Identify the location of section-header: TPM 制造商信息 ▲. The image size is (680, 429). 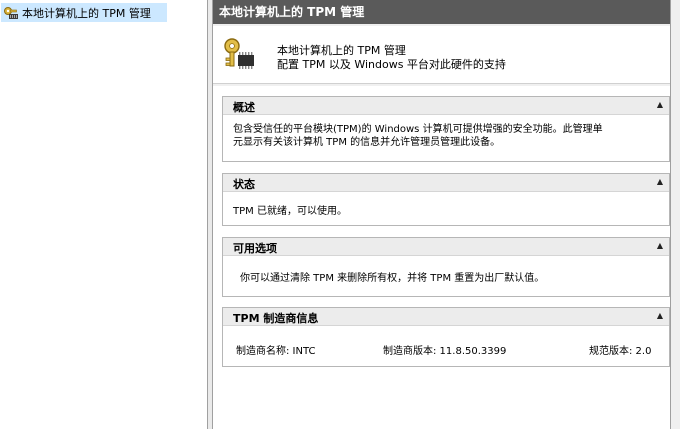
(446, 317).